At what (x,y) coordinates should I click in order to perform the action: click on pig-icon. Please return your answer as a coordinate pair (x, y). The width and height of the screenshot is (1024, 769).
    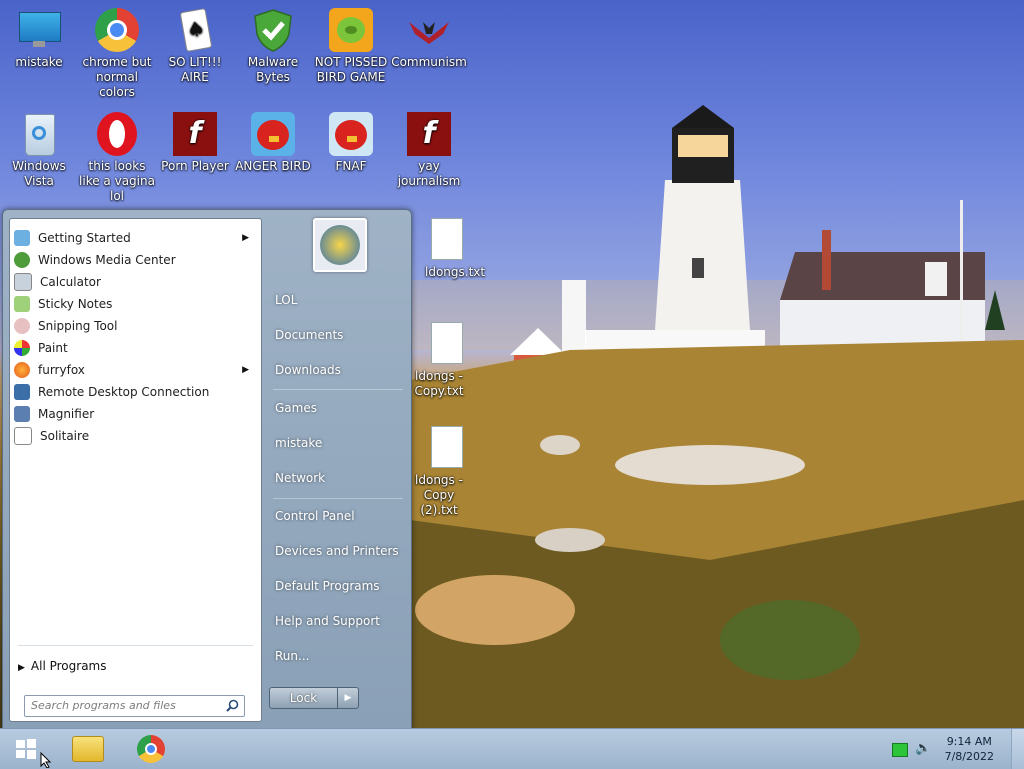
    Looking at the image, I should click on (351, 30).